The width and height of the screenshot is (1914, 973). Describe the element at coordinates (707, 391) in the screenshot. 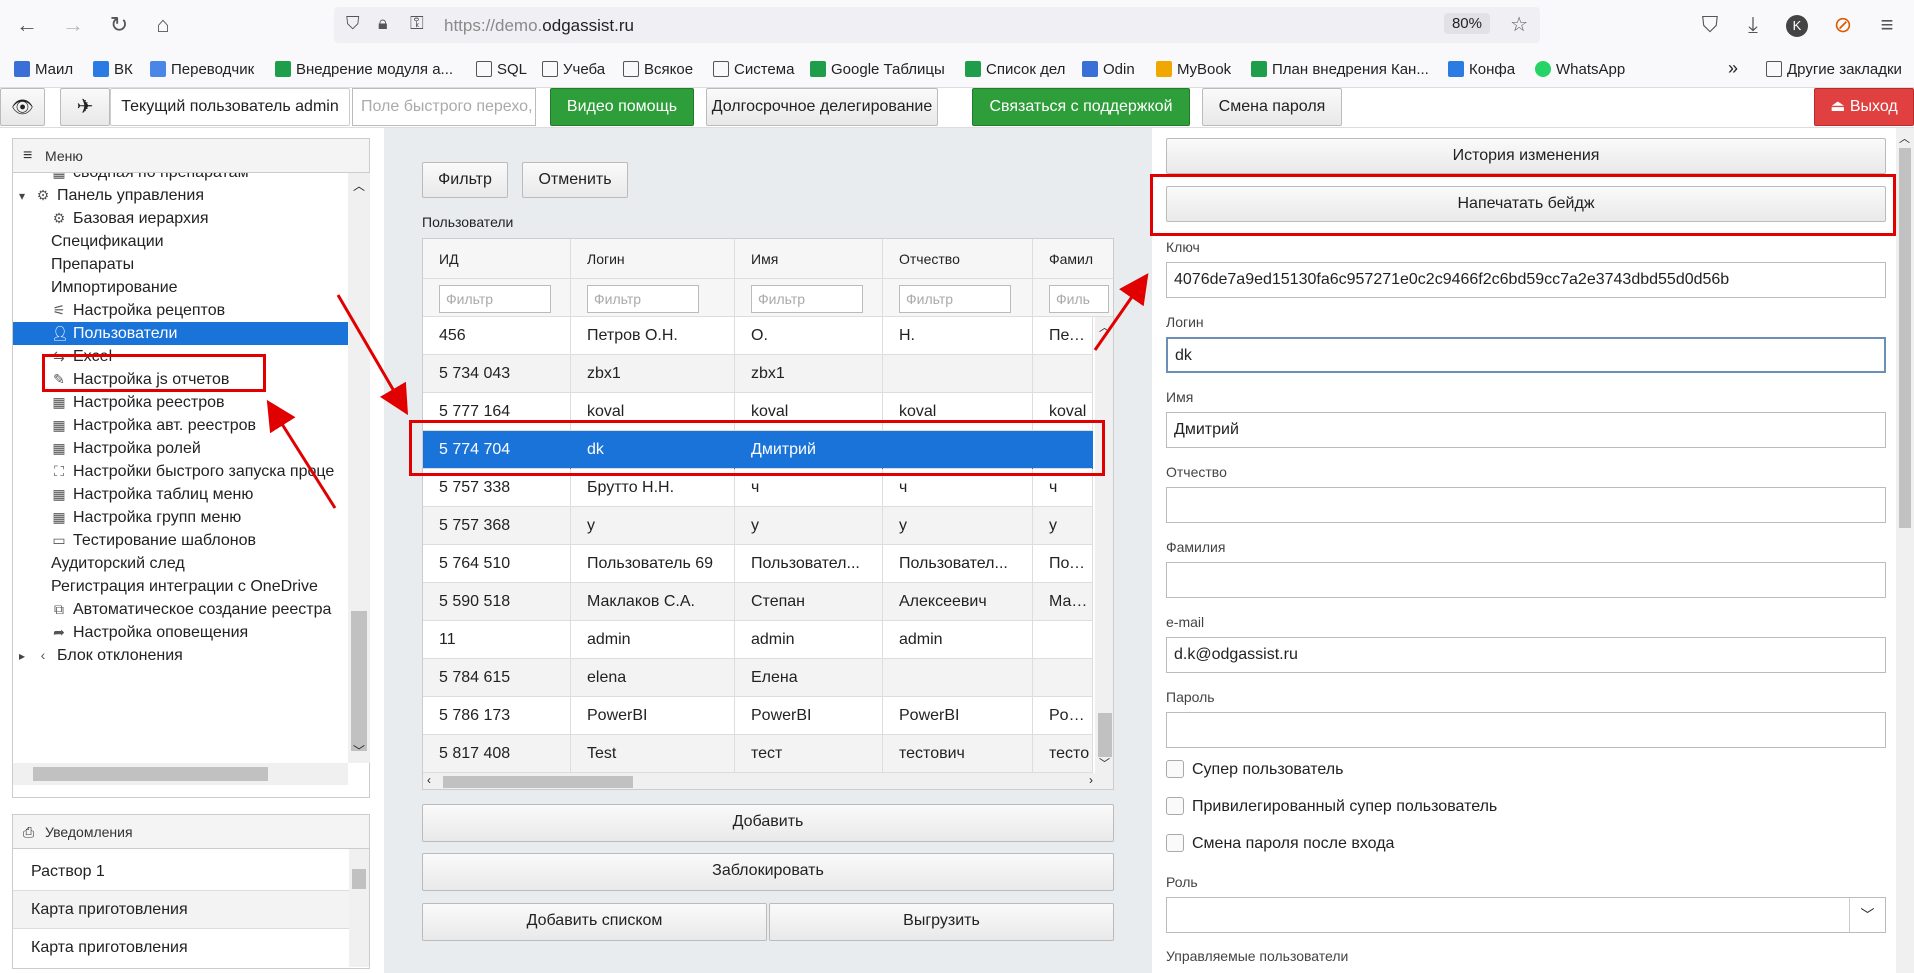

I see `annotation-arrows` at that location.